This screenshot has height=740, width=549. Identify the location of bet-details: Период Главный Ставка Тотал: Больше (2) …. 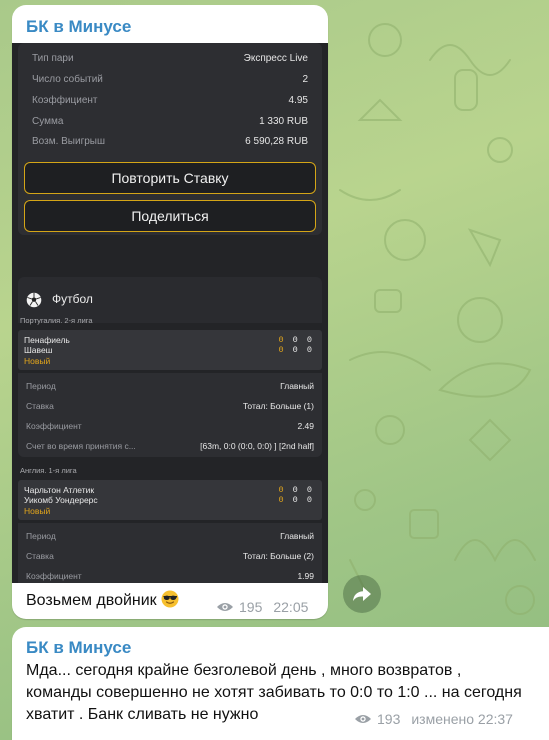
(170, 553).